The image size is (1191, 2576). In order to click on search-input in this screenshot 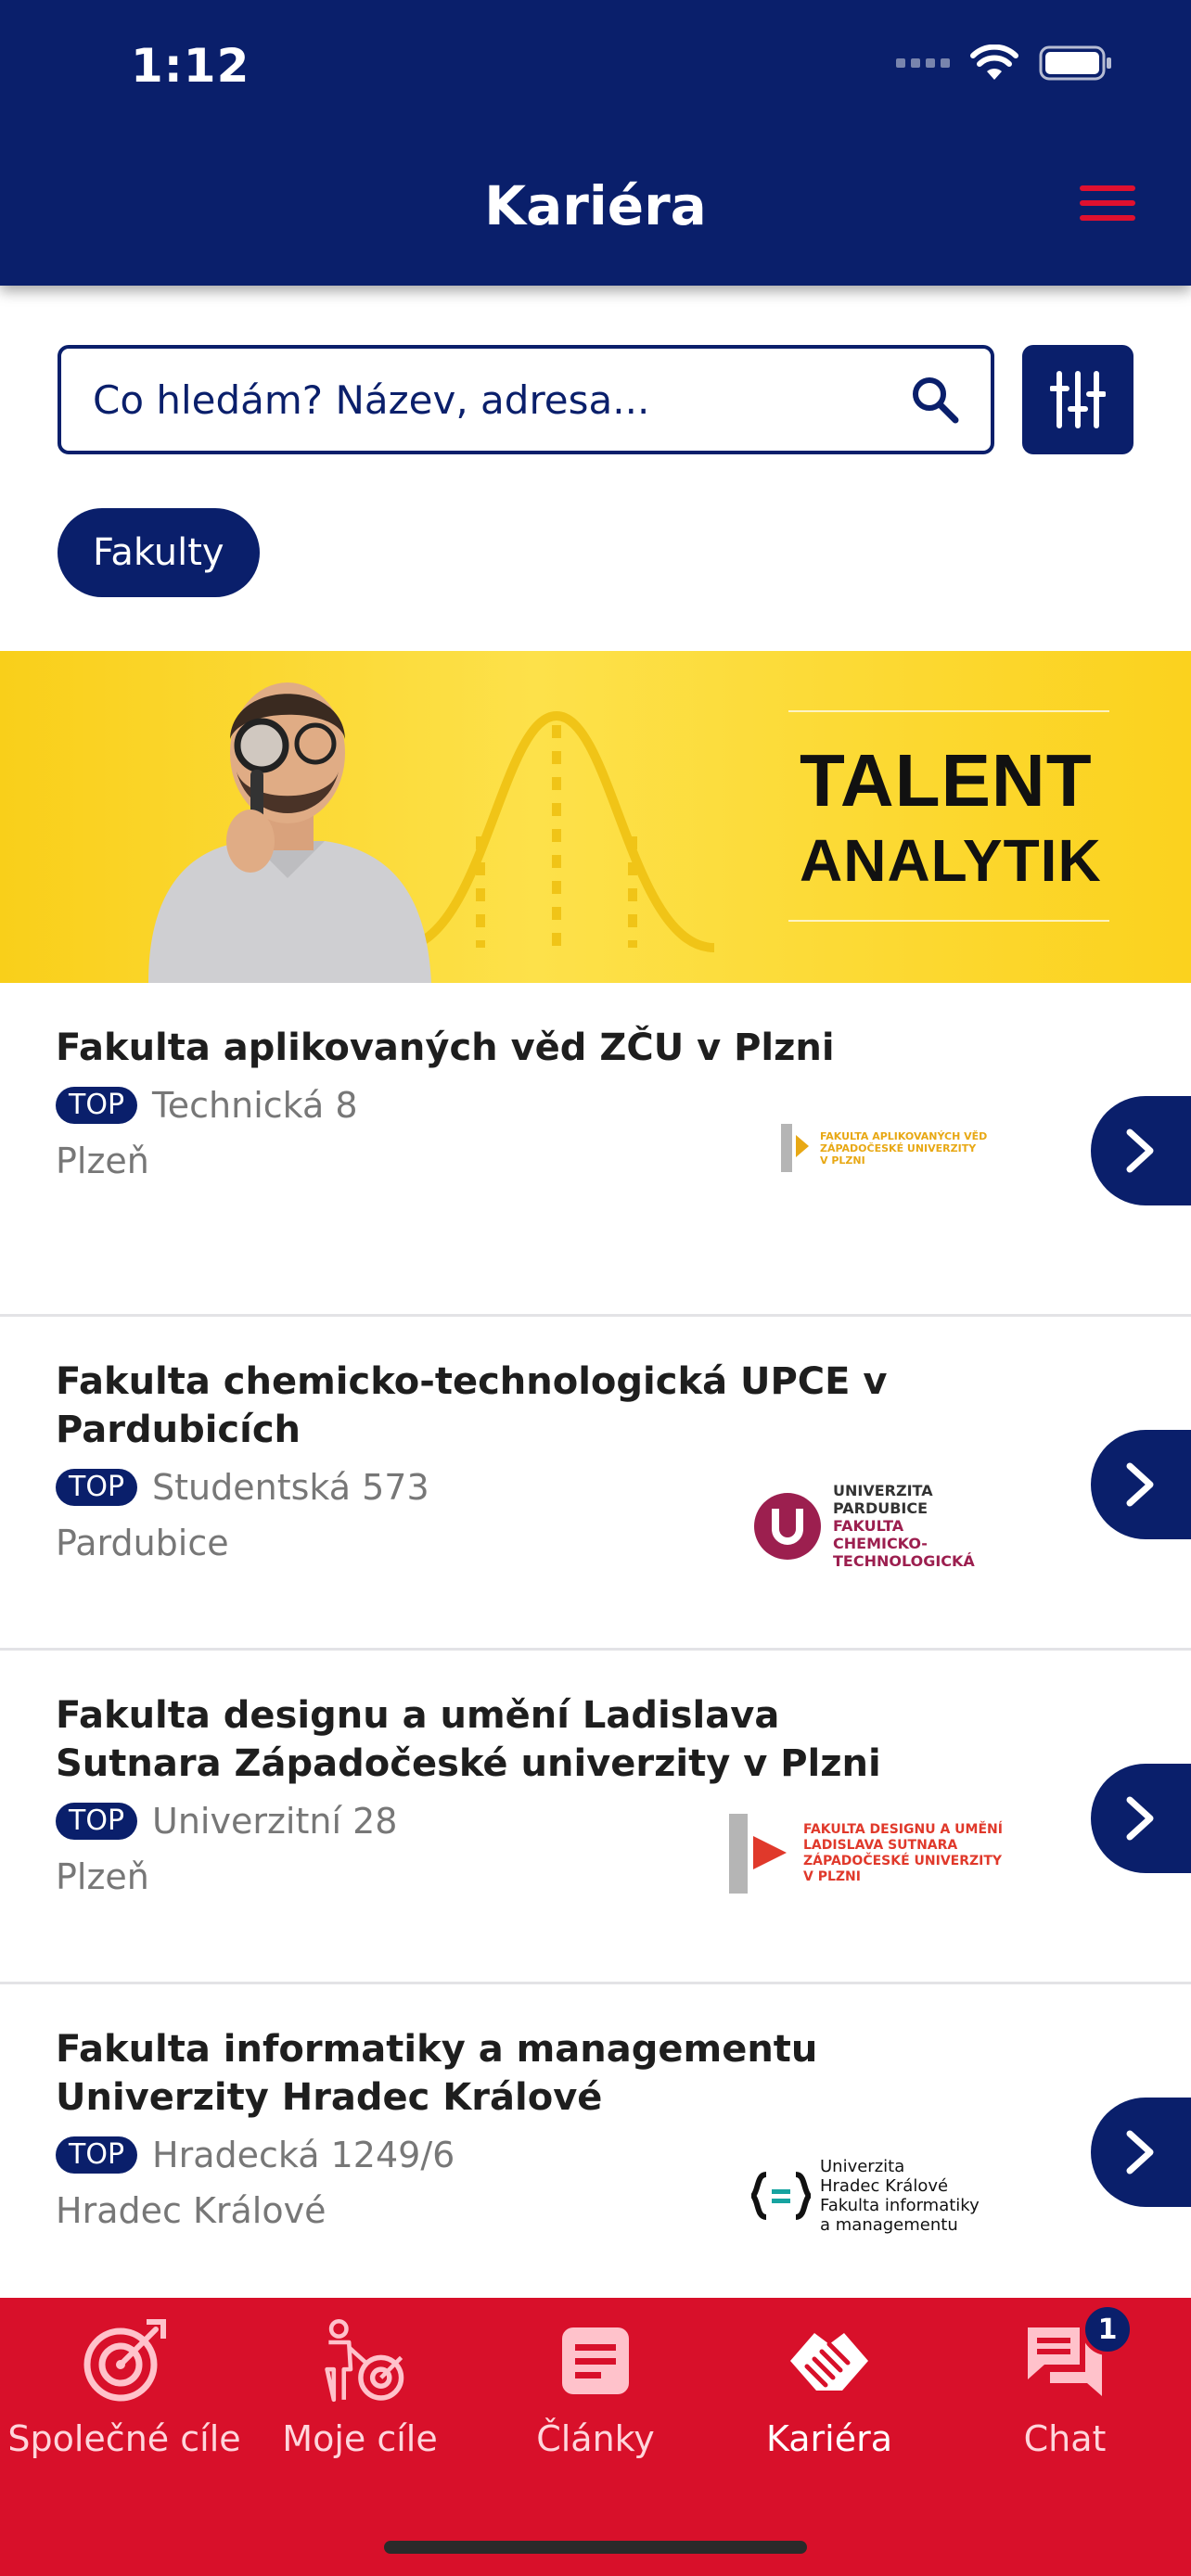, I will do `click(500, 400)`.